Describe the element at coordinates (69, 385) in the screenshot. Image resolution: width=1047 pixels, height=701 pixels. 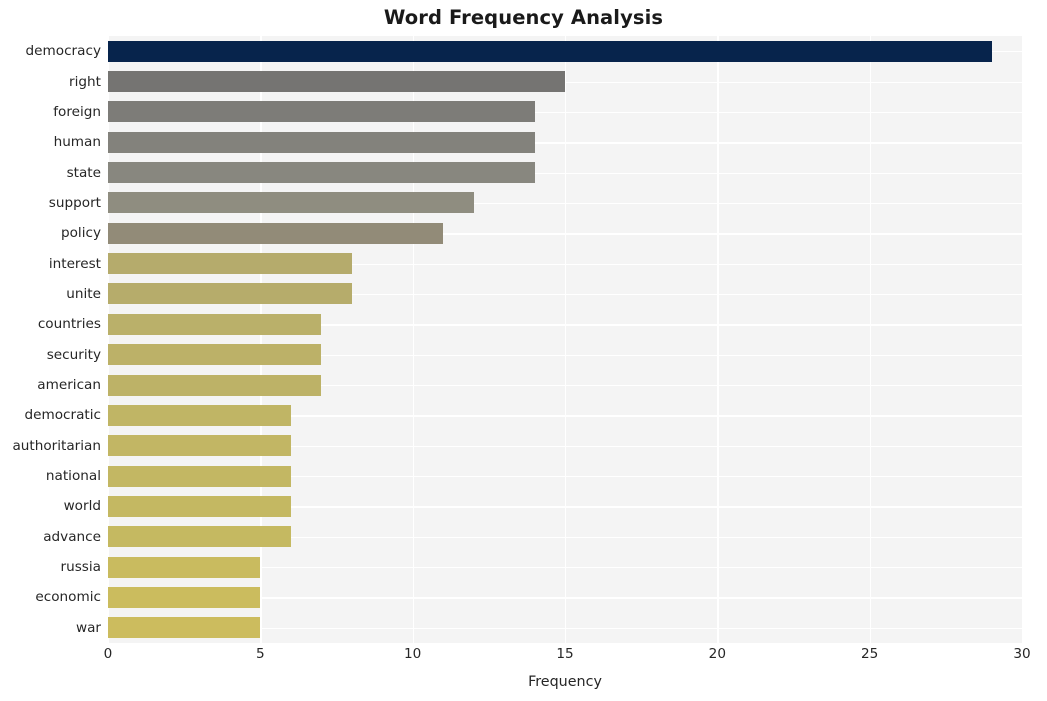
I see `y-axis-tick-label: american` at that location.